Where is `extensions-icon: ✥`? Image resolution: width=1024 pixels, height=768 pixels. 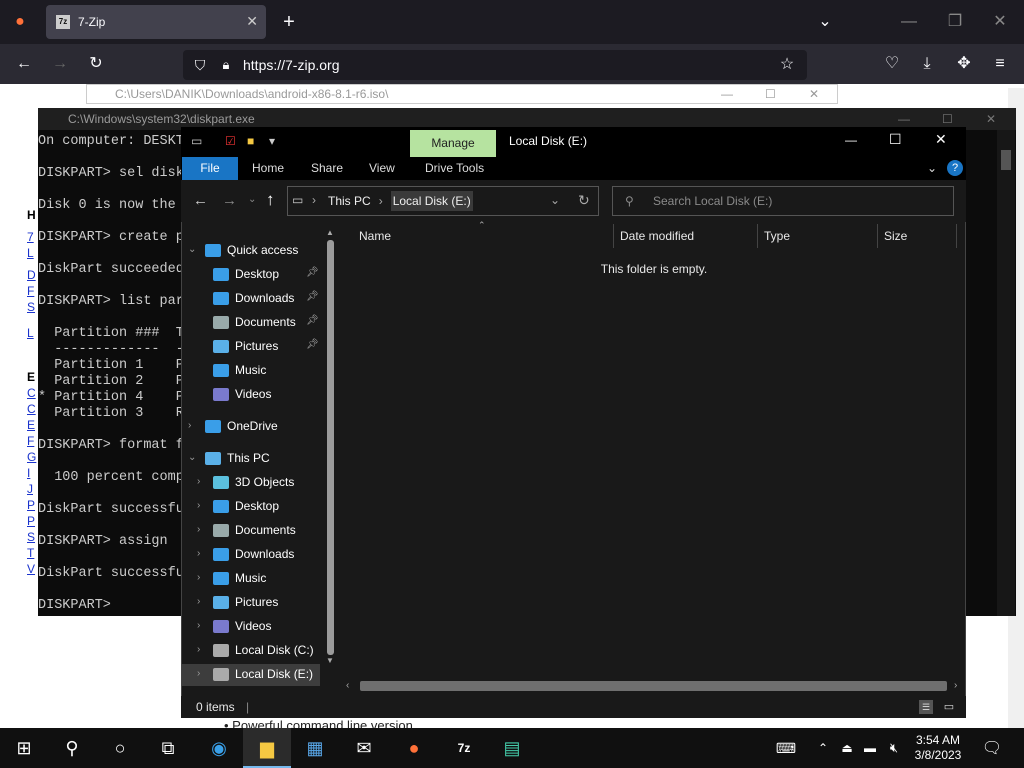
extensions-icon: ✥ is located at coordinates (964, 64).